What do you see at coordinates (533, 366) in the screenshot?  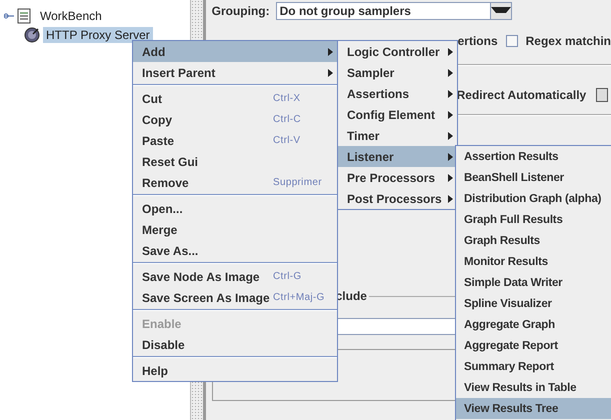 I see `menu-item: Summary Report` at bounding box center [533, 366].